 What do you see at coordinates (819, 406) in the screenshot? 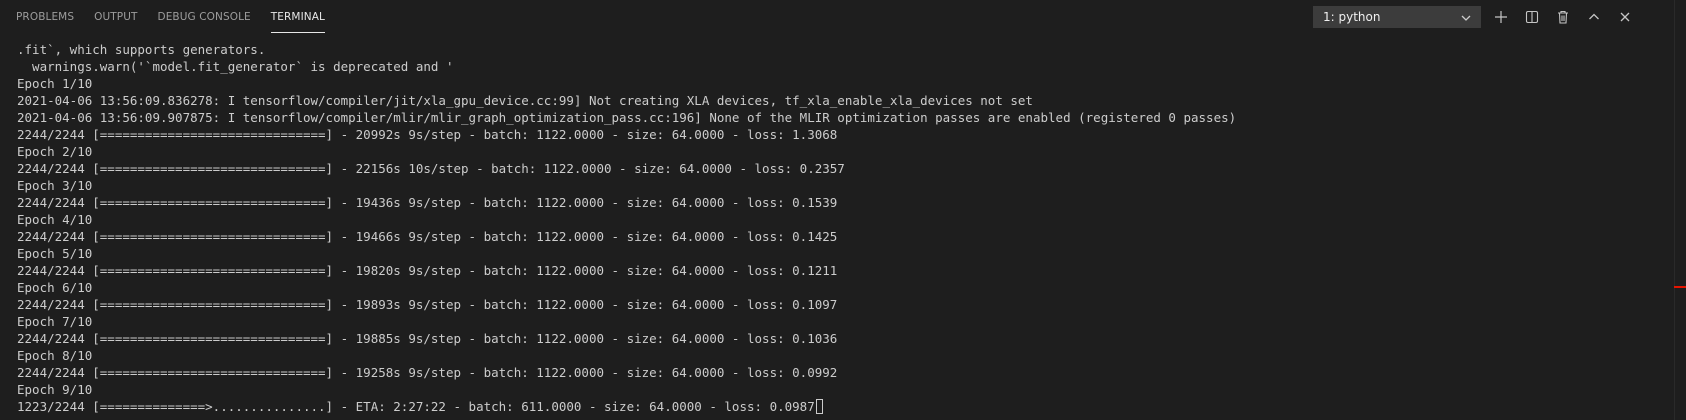
I see `terminal-cursor` at bounding box center [819, 406].